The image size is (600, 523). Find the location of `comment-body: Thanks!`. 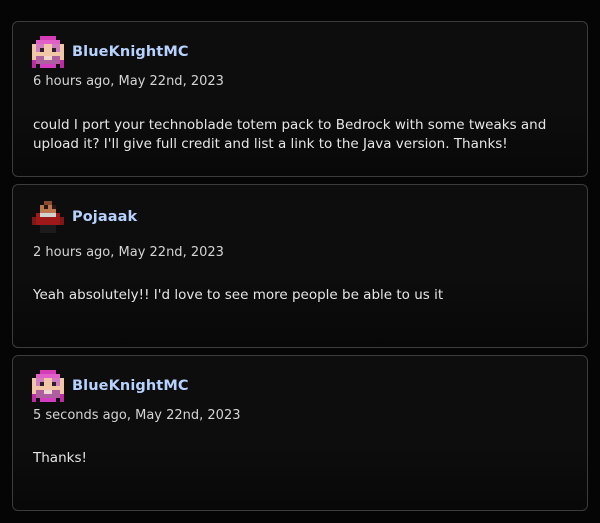

comment-body: Thanks! is located at coordinates (60, 458).